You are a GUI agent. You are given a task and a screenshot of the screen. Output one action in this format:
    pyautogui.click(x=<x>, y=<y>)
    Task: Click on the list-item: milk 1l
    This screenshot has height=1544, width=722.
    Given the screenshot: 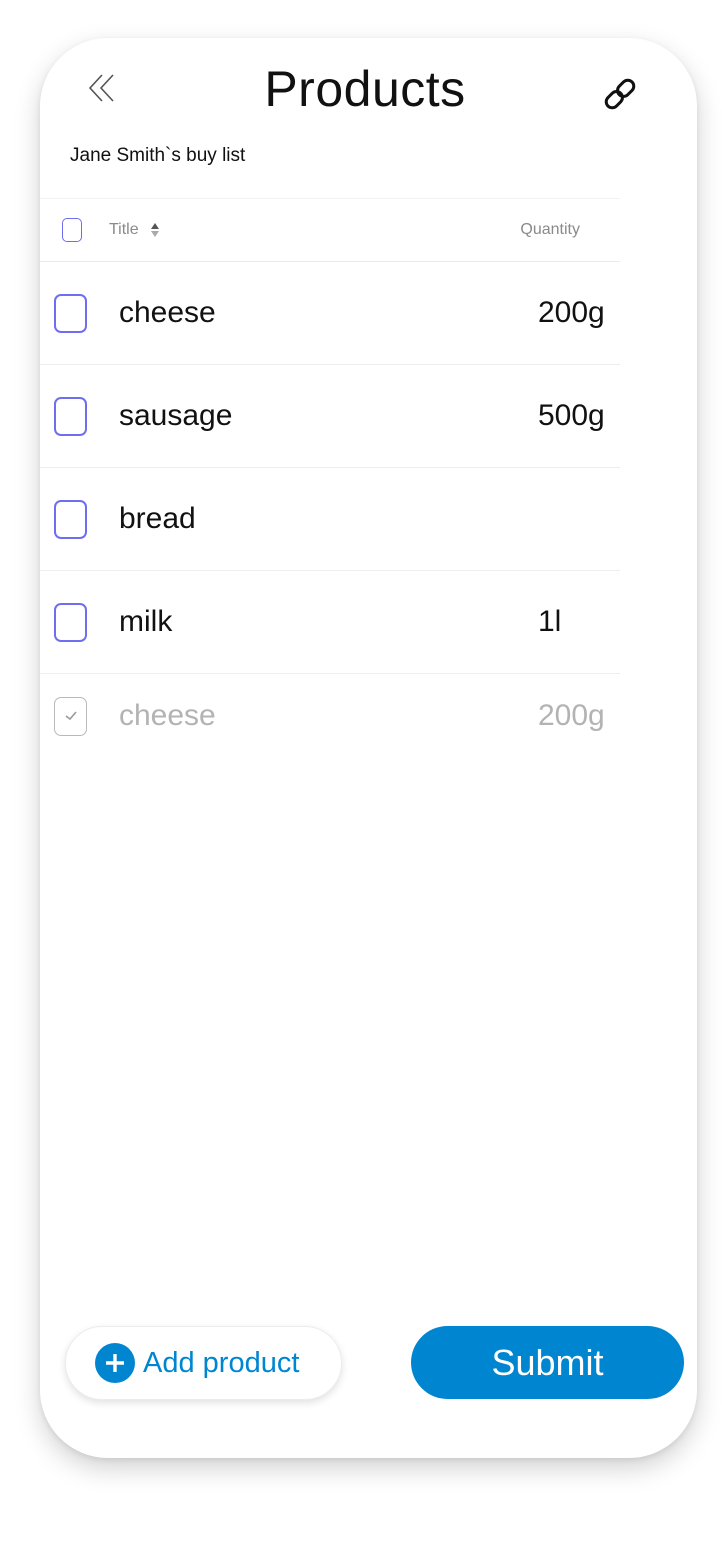 What is the action you would take?
    pyautogui.click(x=330, y=622)
    